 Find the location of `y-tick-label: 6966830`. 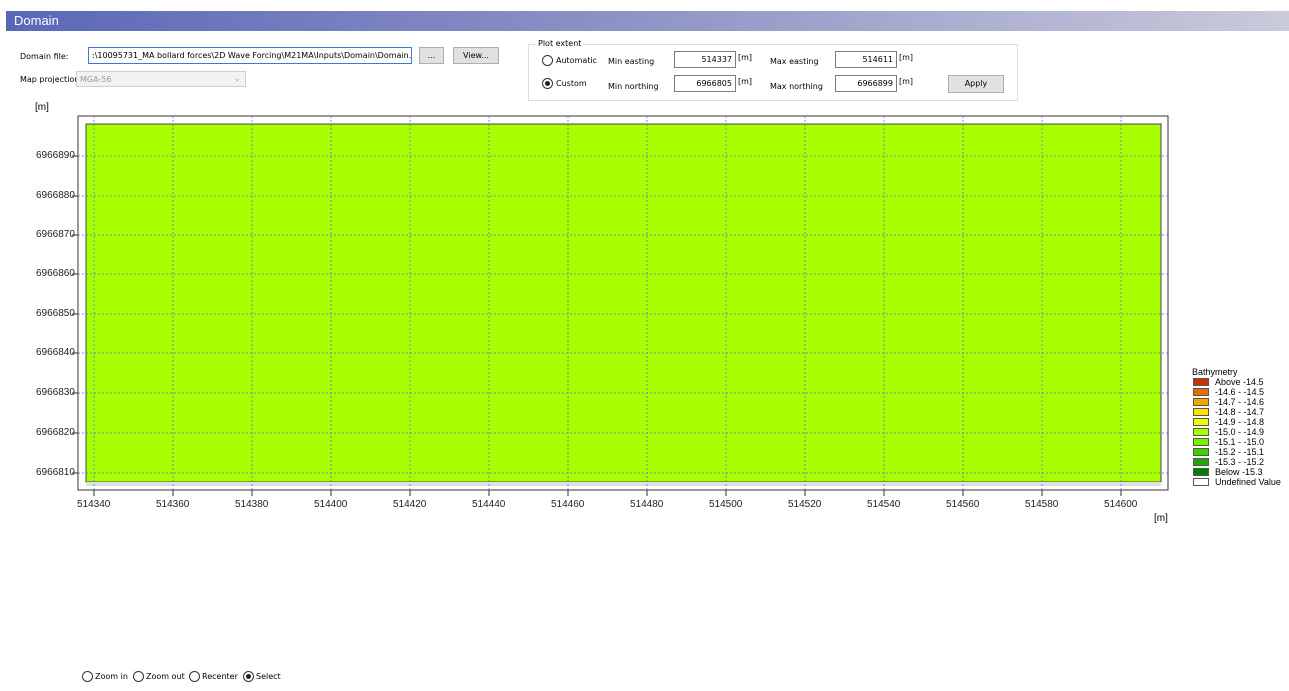

y-tick-label: 6966830 is located at coordinates (55, 392).